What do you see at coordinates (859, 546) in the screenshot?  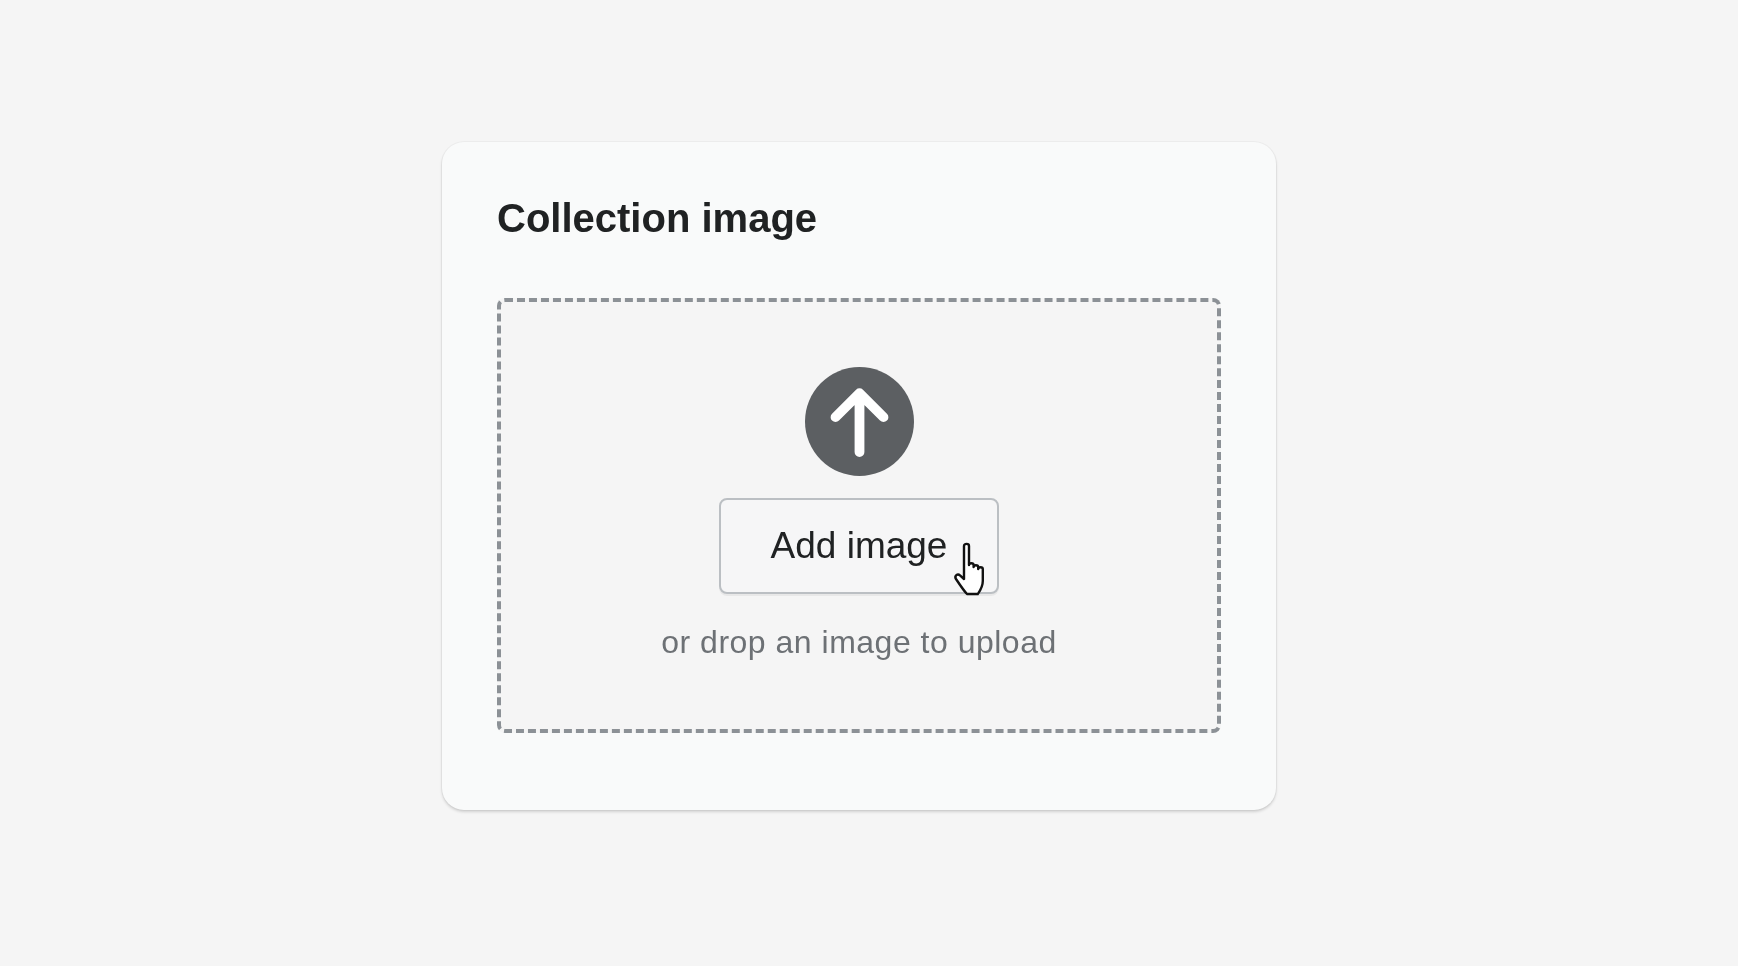 I see `add-image-button: Add image` at bounding box center [859, 546].